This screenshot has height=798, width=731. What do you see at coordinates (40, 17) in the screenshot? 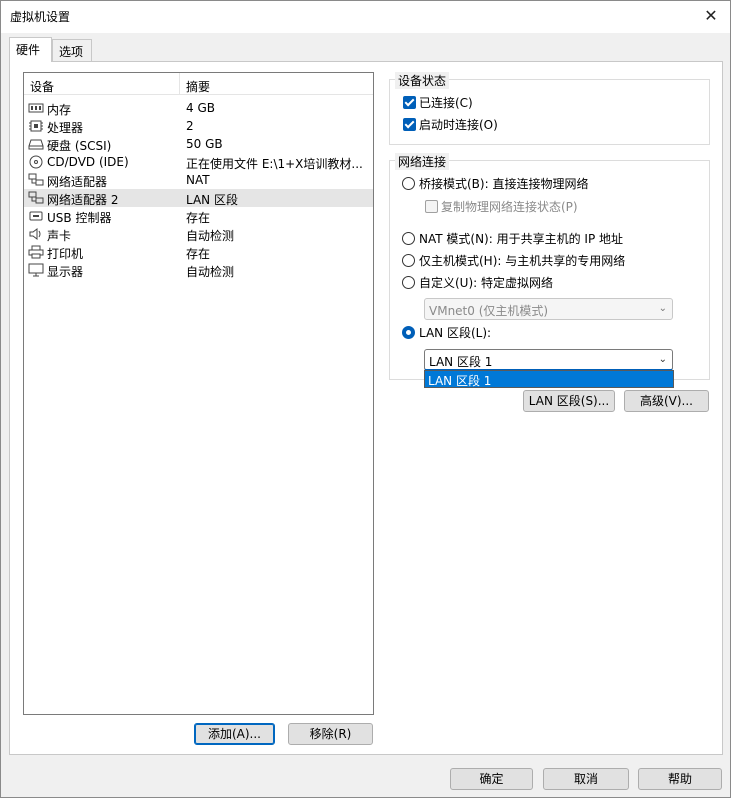
I see `window-title: 虚拟机设置` at bounding box center [40, 17].